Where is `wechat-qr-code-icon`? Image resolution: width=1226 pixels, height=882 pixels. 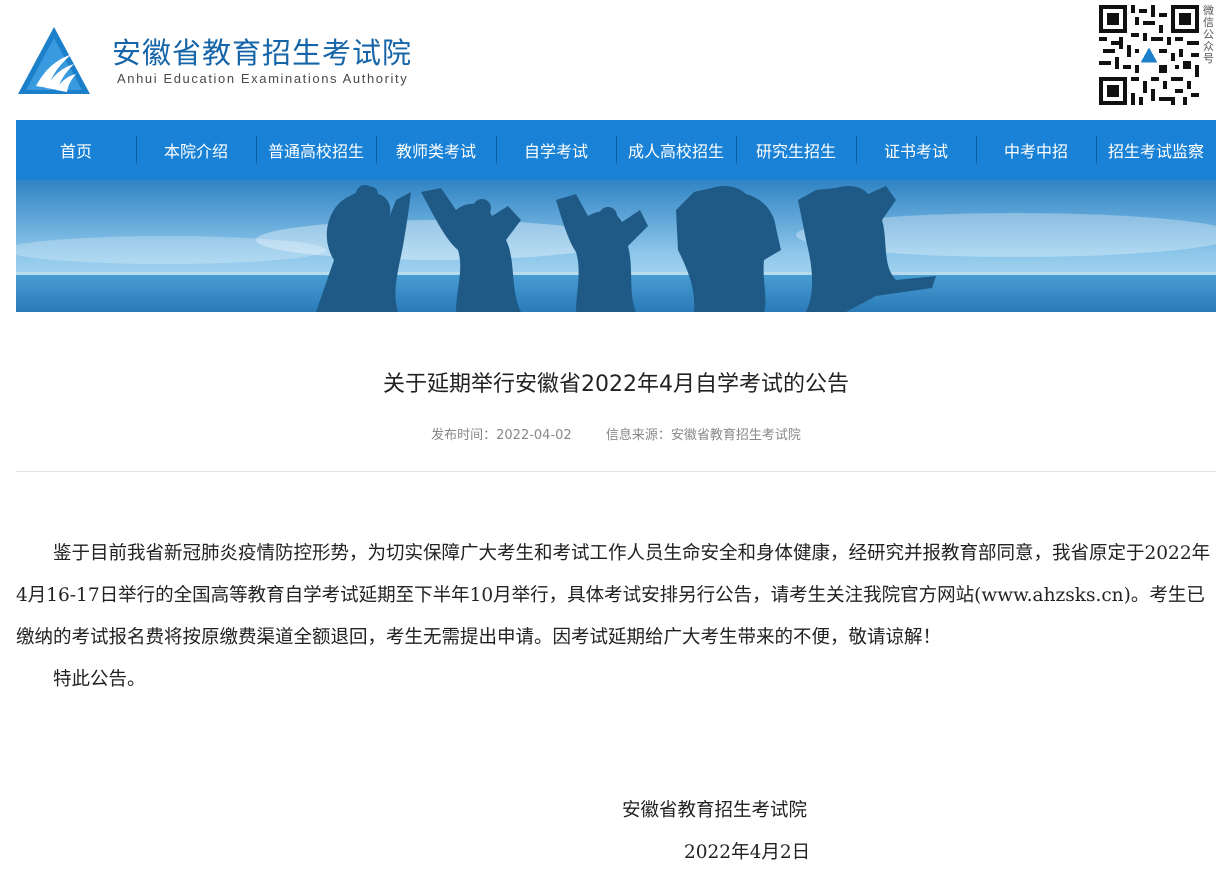
wechat-qr-code-icon is located at coordinates (1149, 55).